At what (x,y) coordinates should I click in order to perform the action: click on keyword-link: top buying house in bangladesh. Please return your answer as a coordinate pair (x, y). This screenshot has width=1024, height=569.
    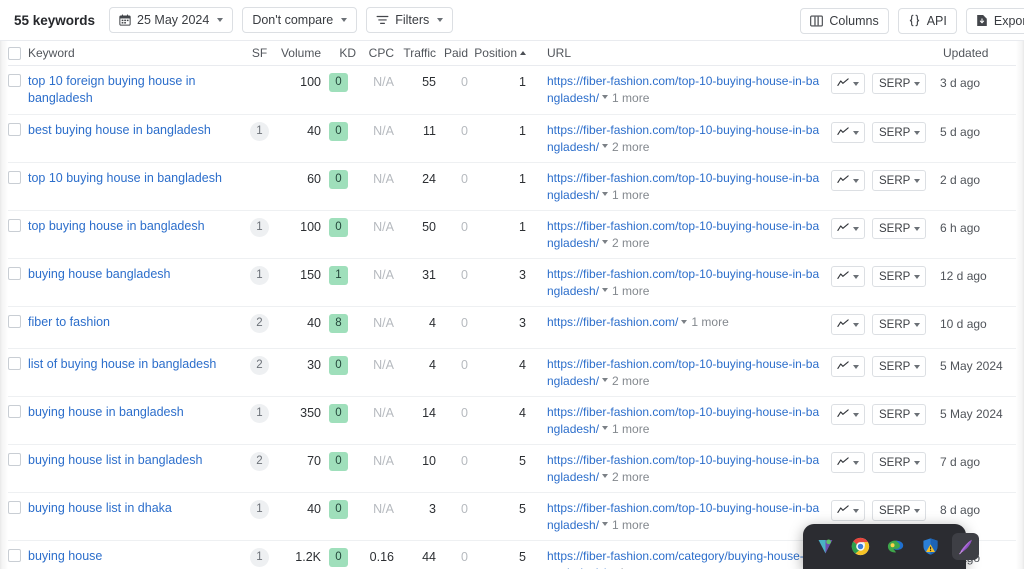
    Looking at the image, I should click on (116, 226).